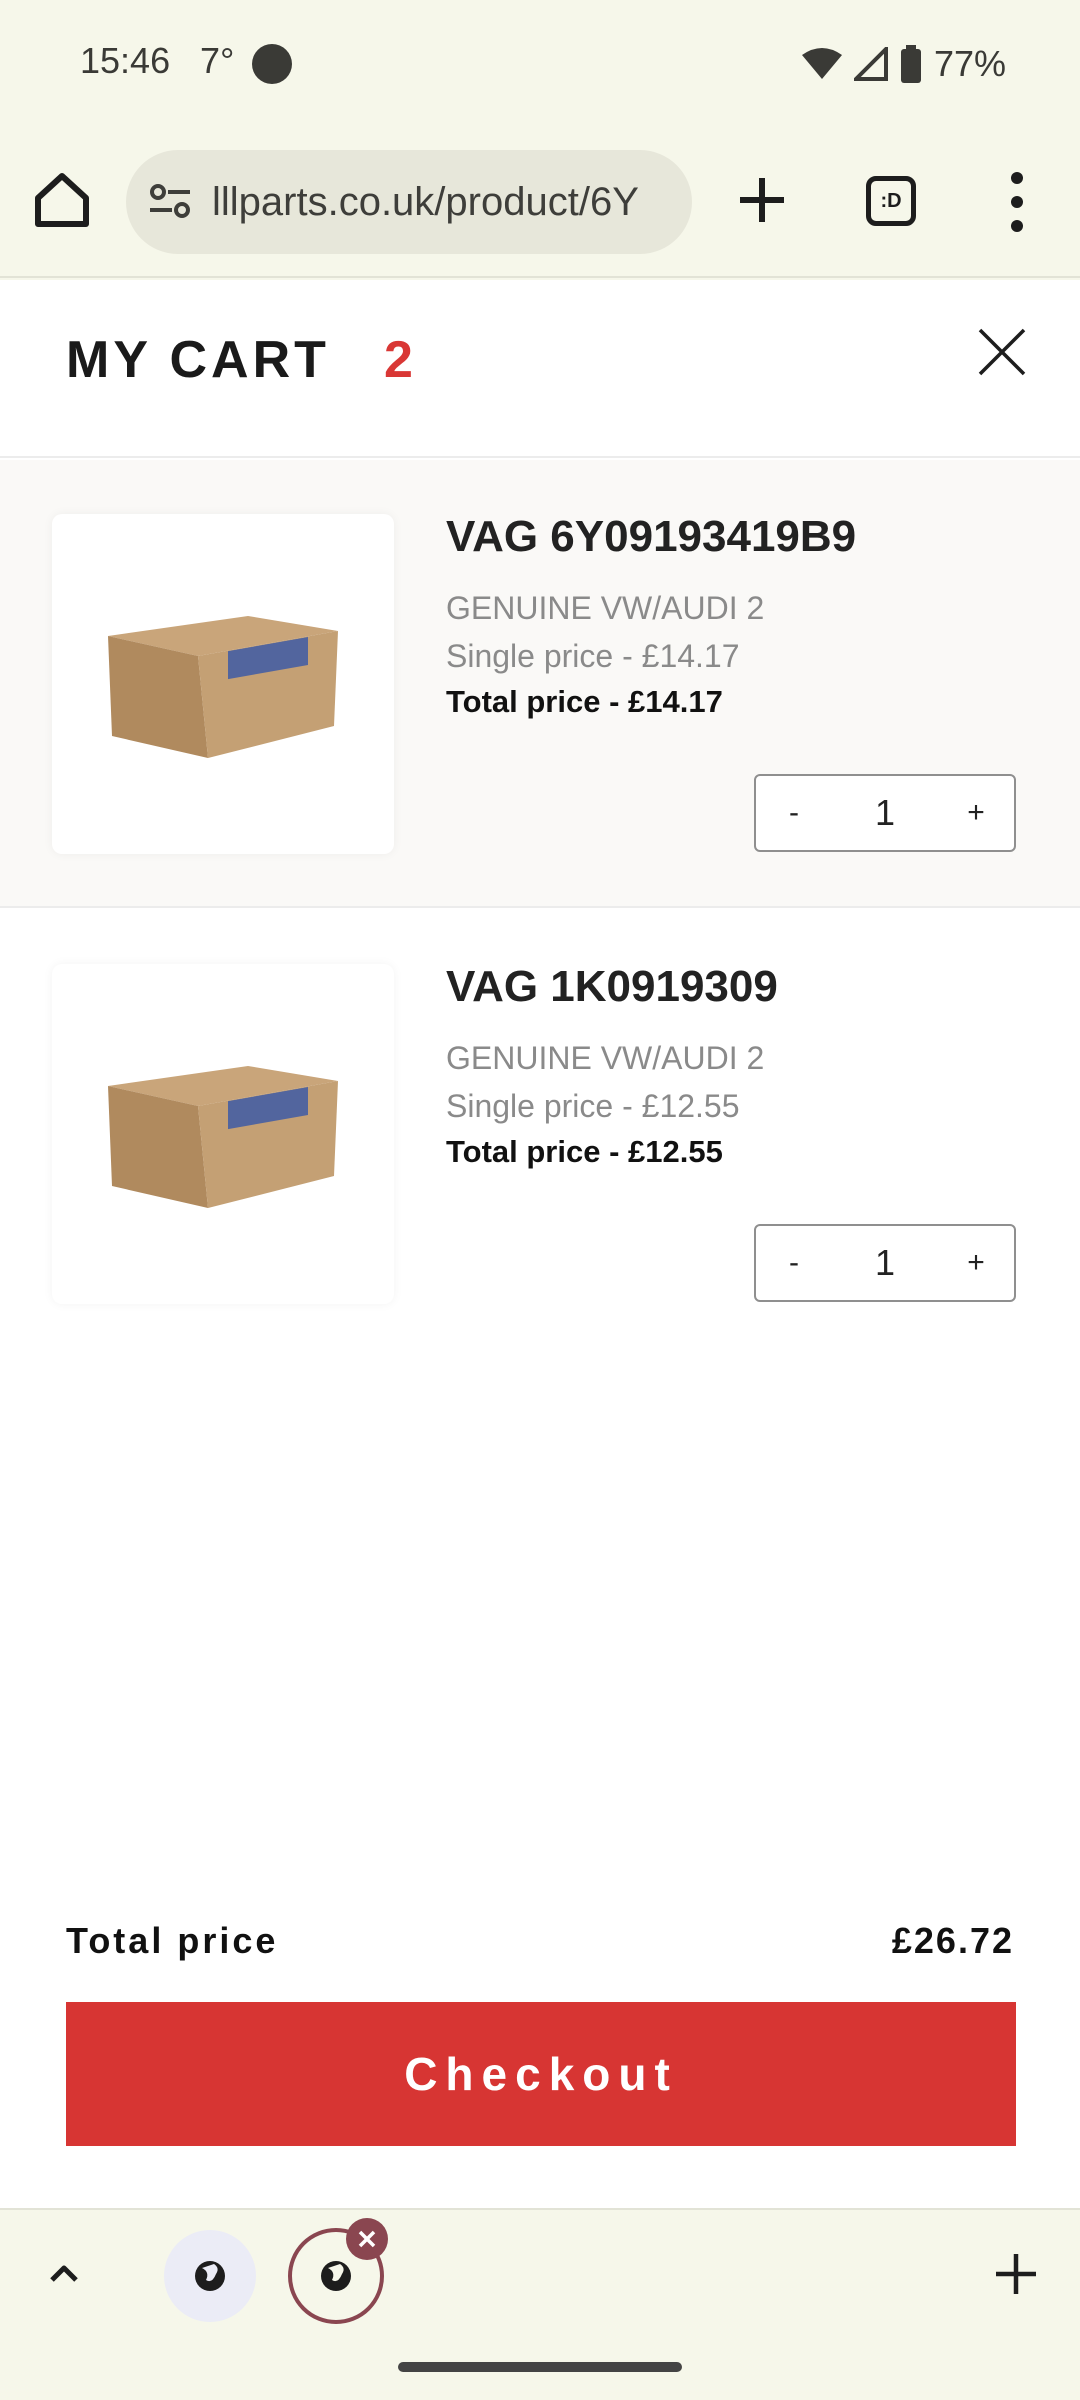 This screenshot has height=2400, width=1080. What do you see at coordinates (398, 360) in the screenshot?
I see `cart-count-badge: 2` at bounding box center [398, 360].